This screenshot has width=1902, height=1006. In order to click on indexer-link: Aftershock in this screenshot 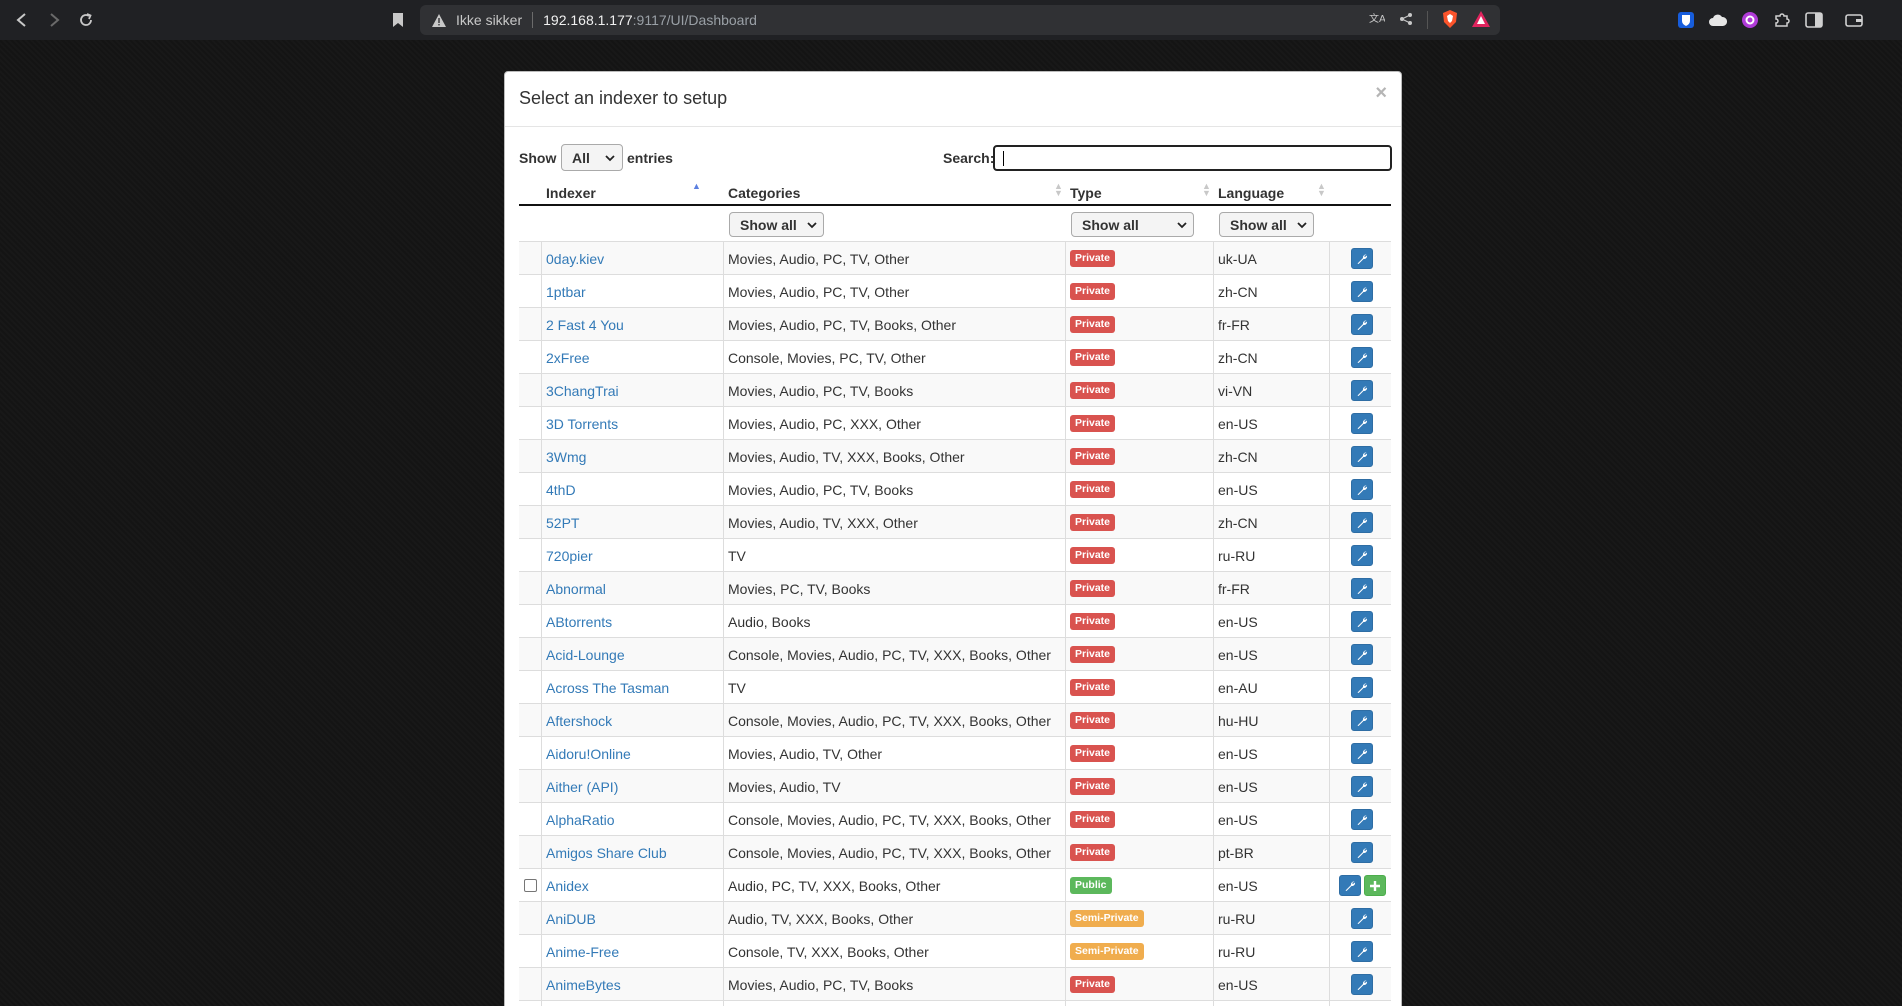, I will do `click(579, 720)`.